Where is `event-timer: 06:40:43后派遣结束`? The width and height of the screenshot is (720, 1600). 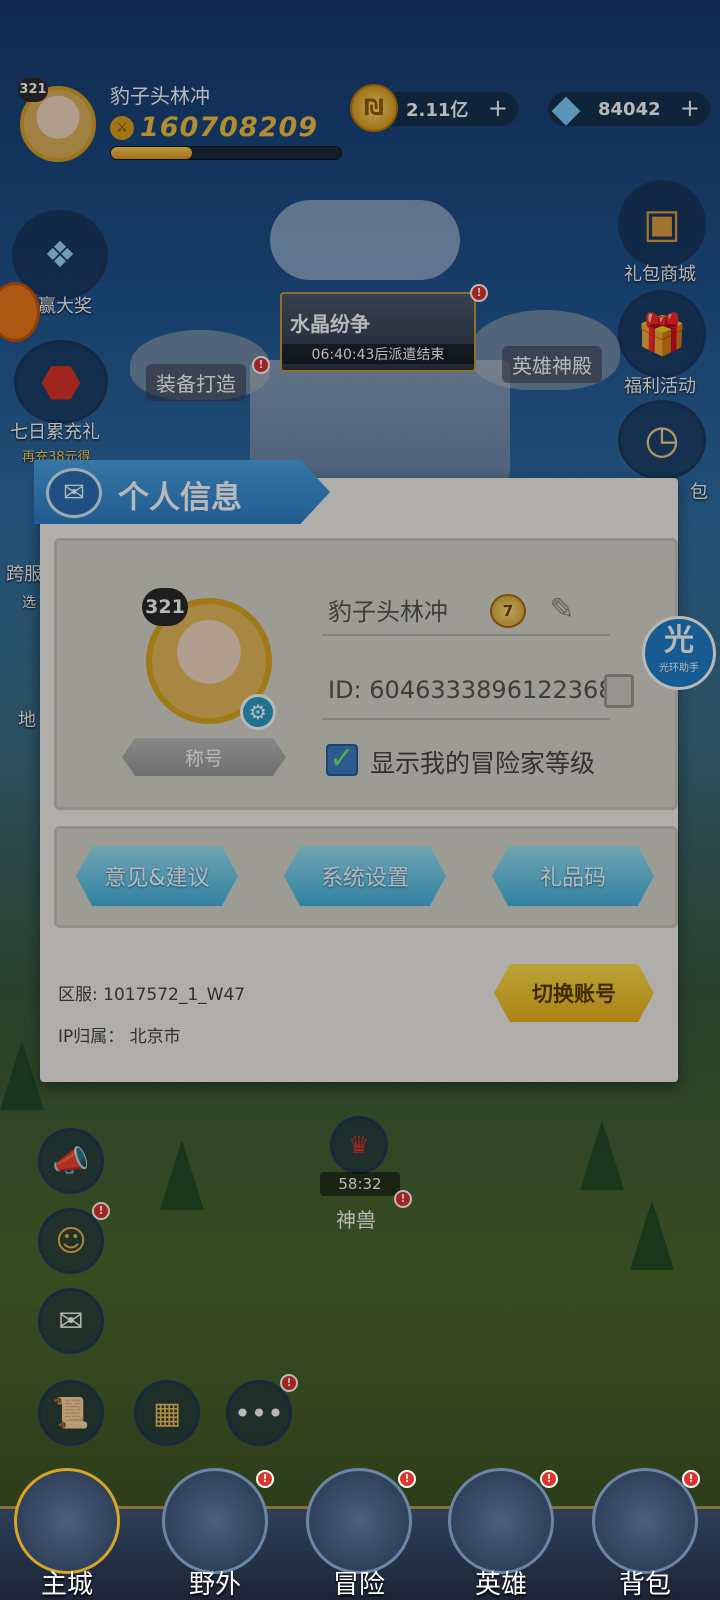 event-timer: 06:40:43后派遣结束 is located at coordinates (378, 354).